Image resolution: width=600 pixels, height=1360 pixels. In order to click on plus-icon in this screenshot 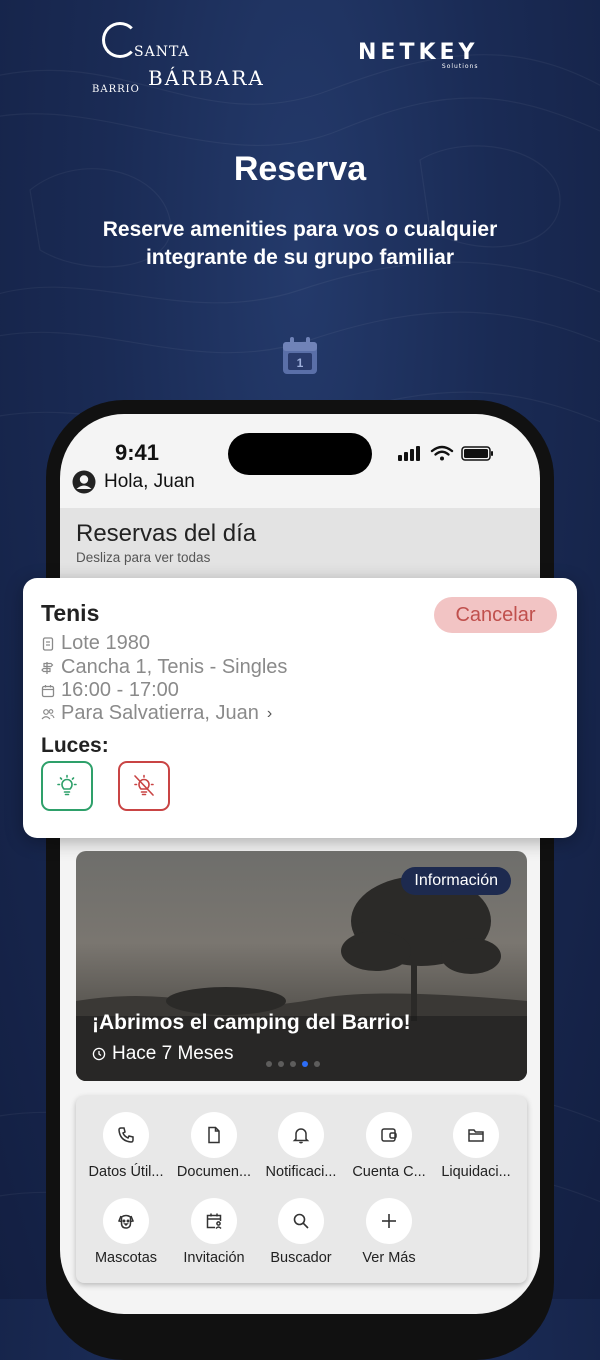, I will do `click(389, 1221)`.